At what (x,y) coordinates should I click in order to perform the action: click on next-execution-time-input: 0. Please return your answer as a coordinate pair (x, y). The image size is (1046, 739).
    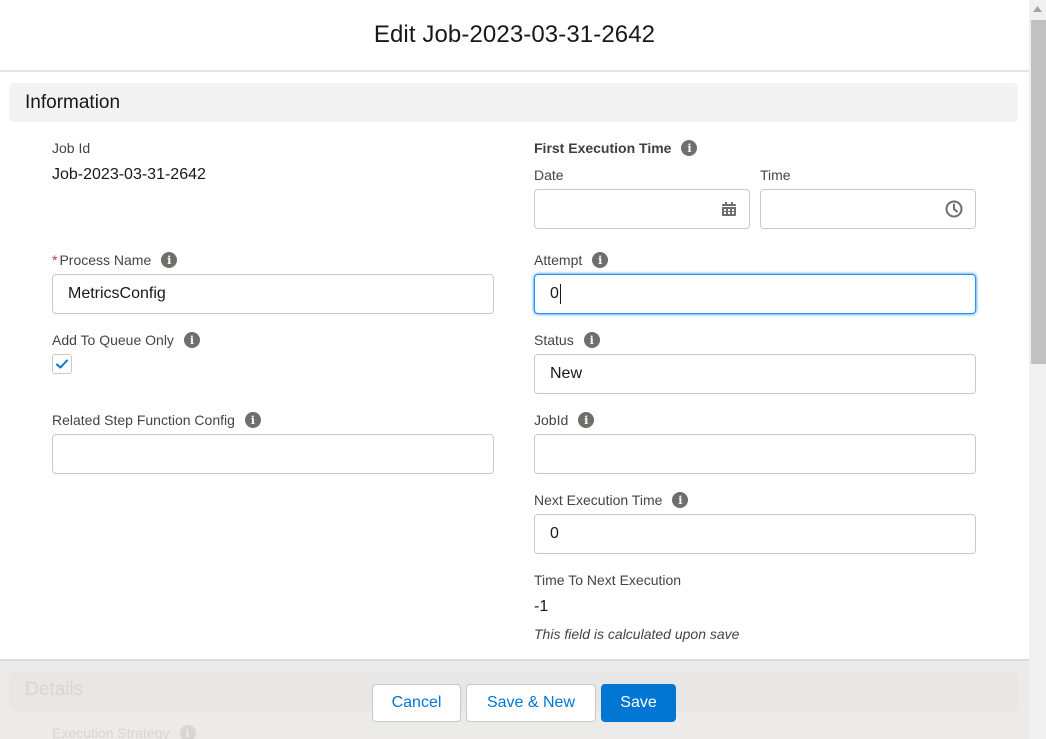
    Looking at the image, I should click on (755, 534).